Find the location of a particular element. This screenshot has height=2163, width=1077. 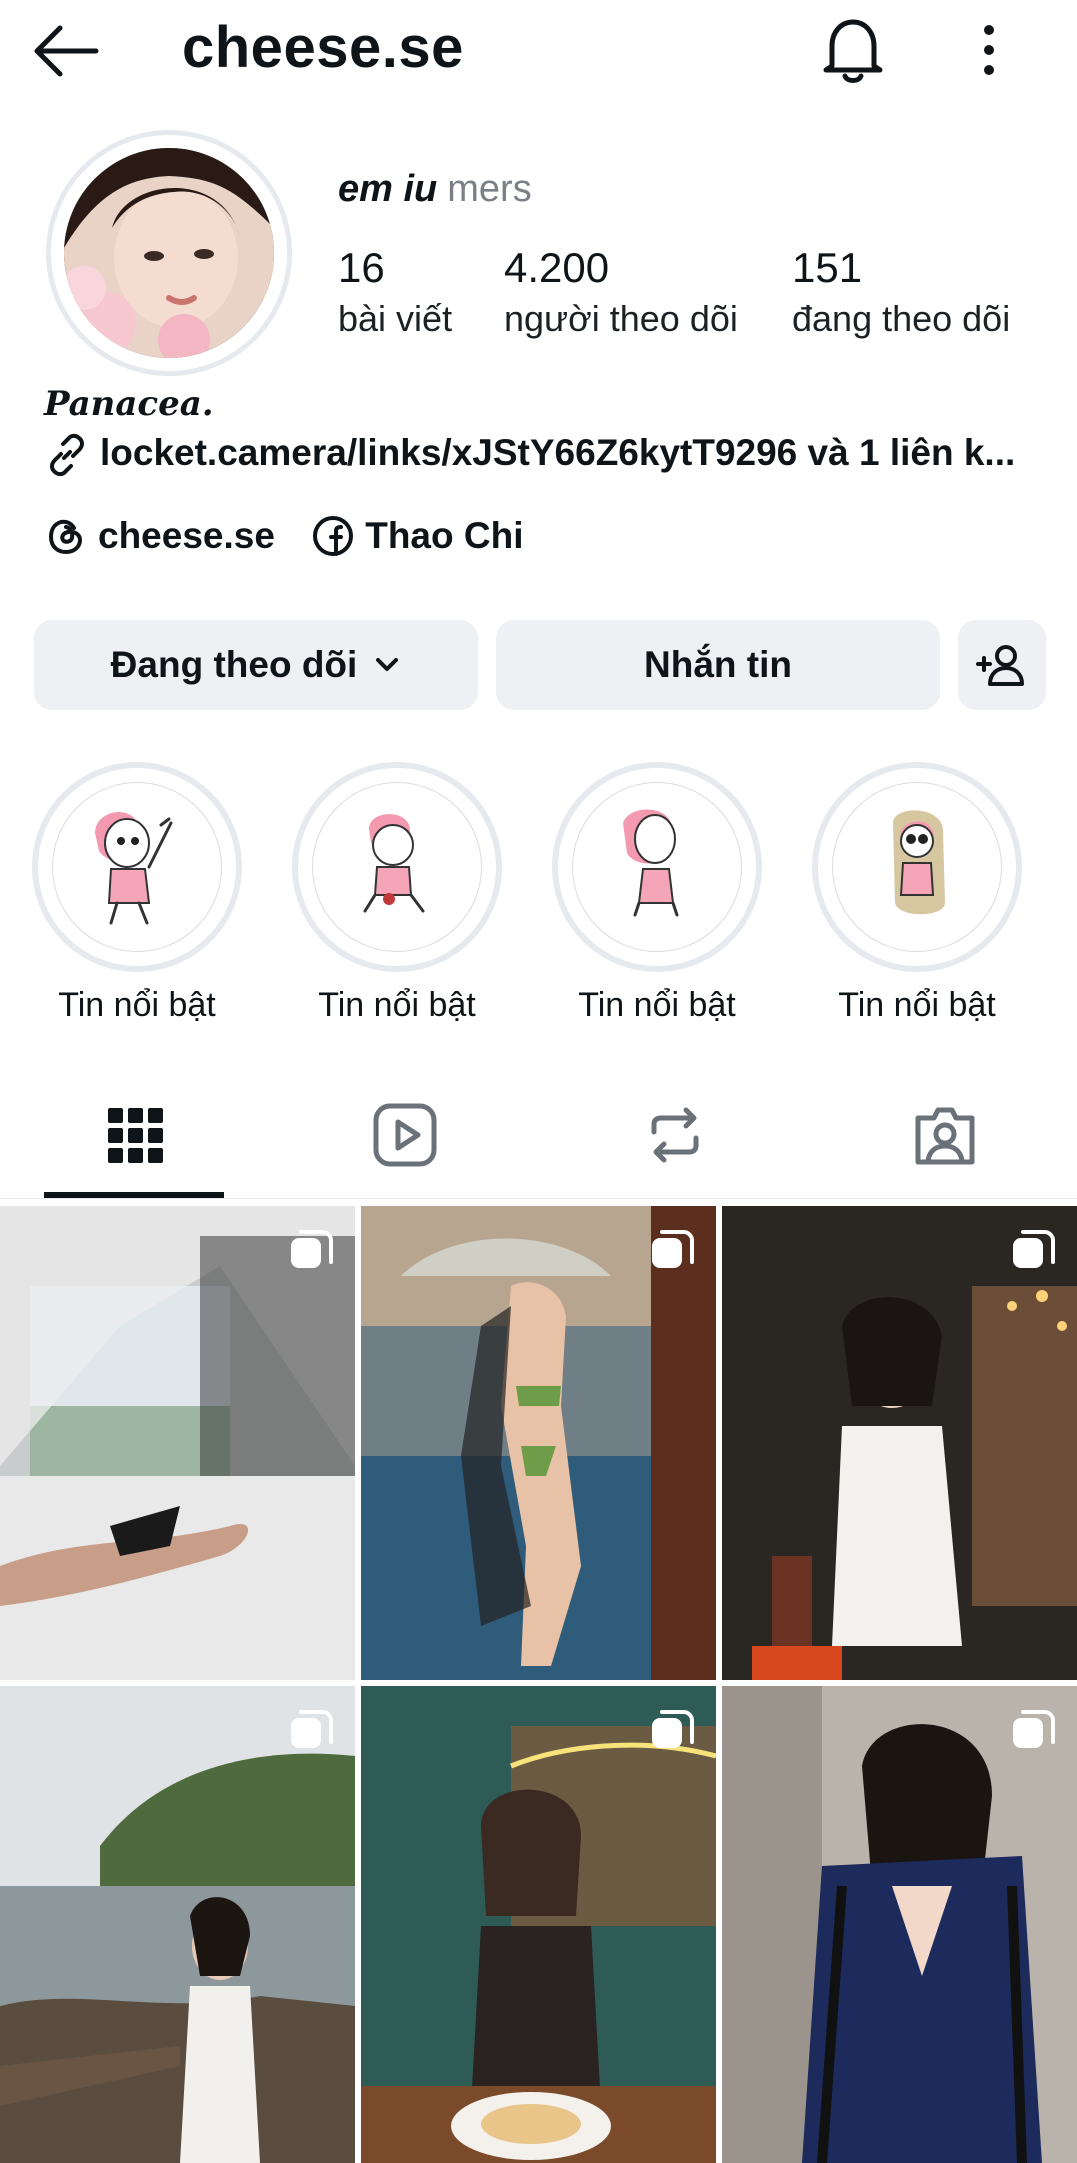

threads-label: cheese.se is located at coordinates (186, 536).